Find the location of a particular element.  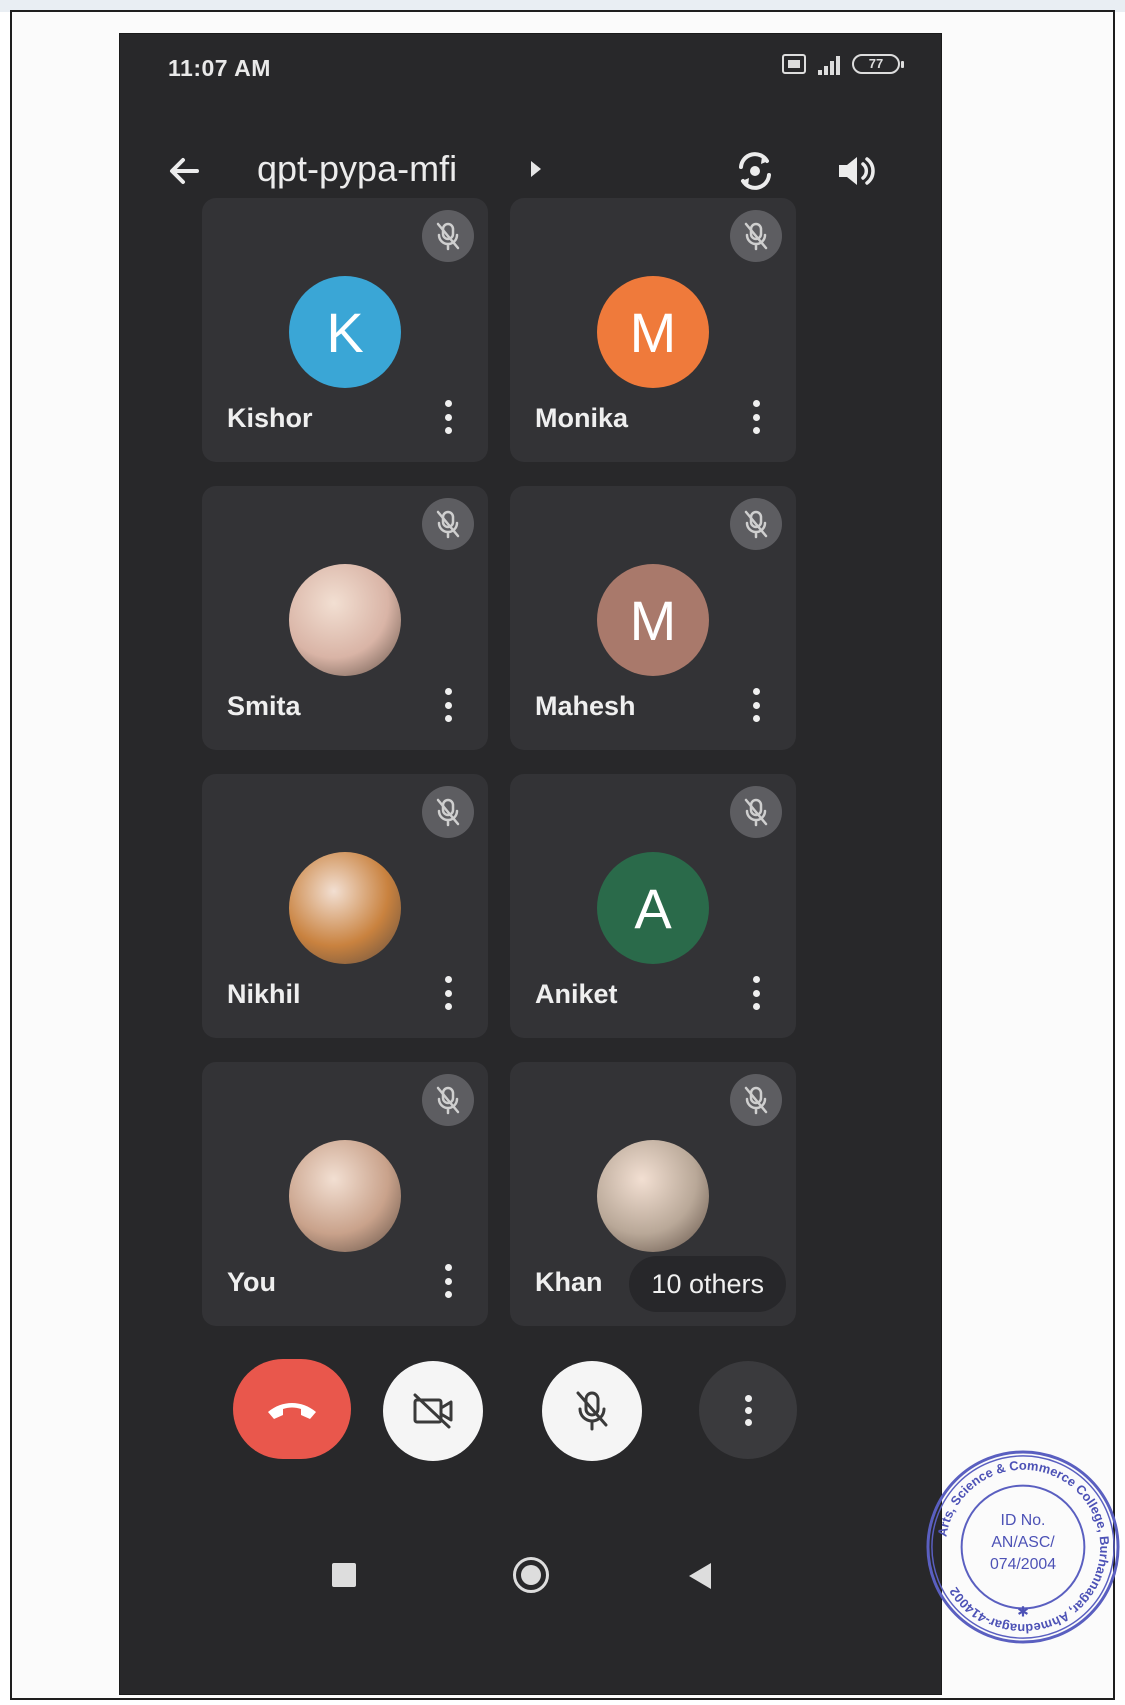

status-bar: 11:07 AM 77 is located at coordinates (530, 68).